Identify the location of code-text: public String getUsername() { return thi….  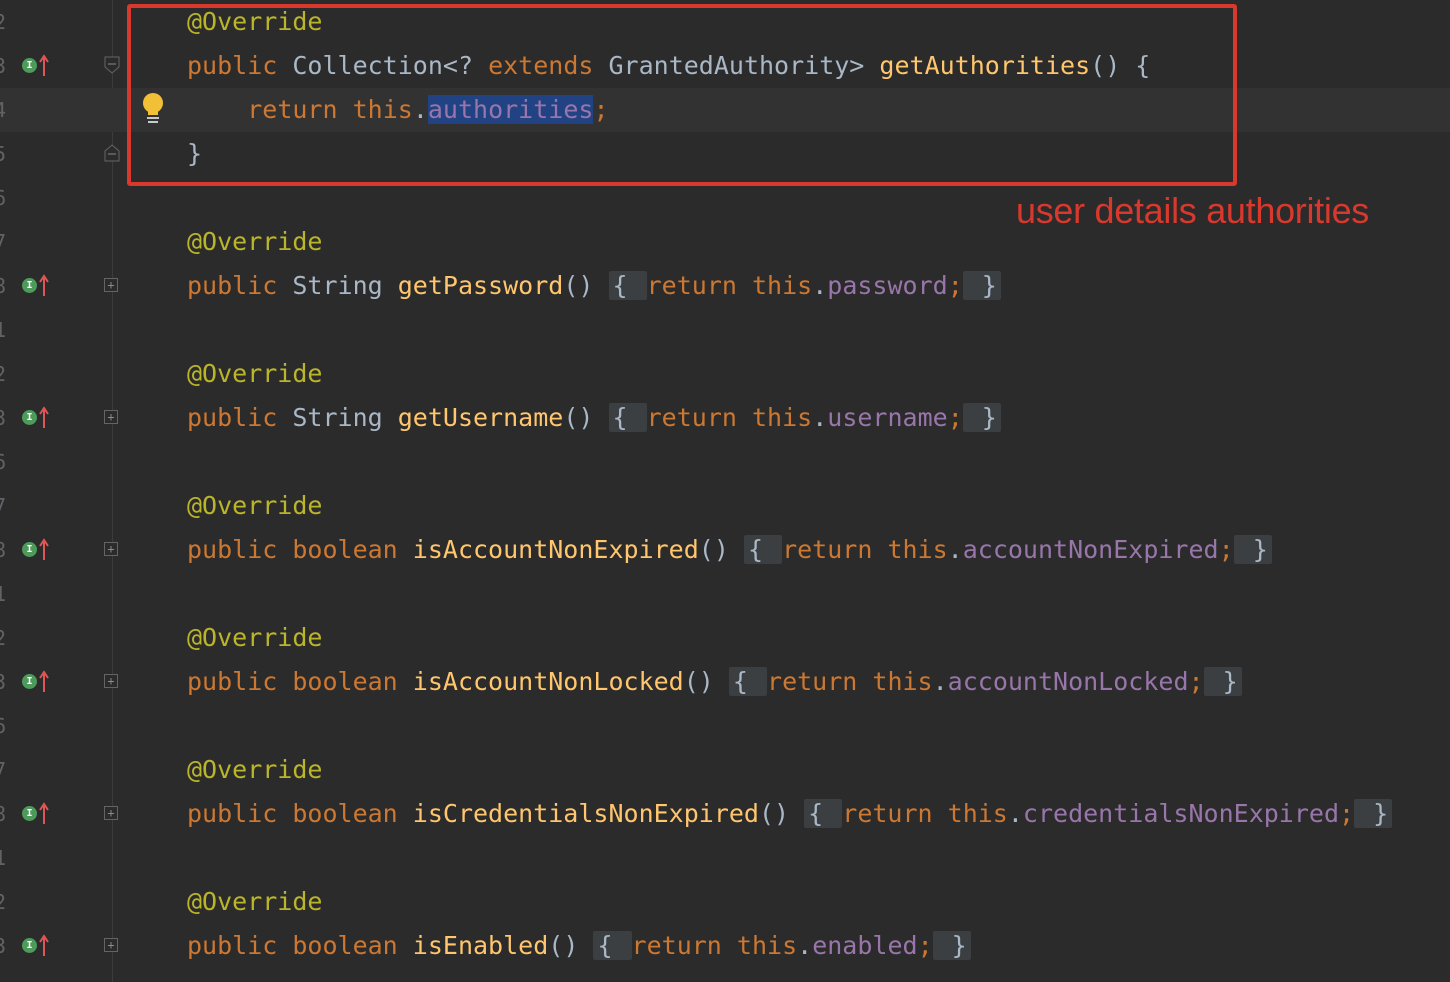
(594, 418).